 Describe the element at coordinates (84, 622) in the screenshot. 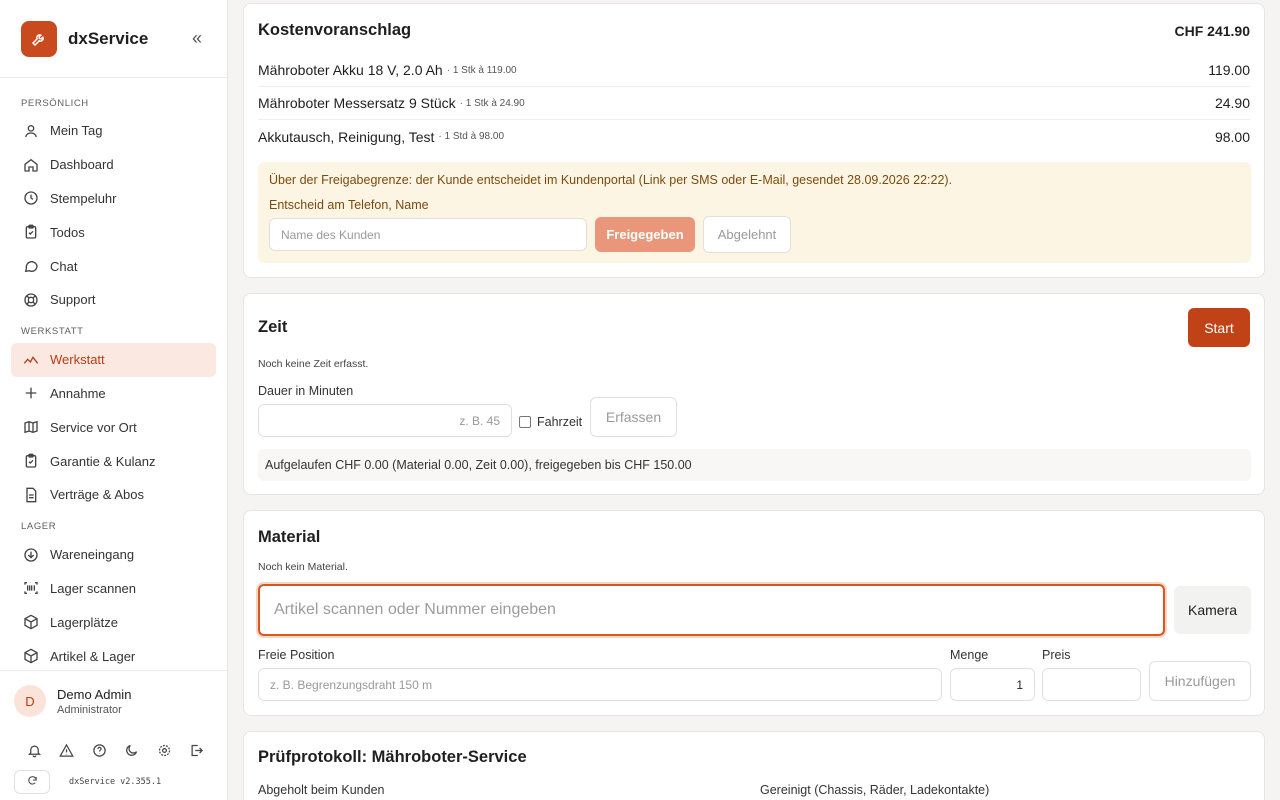

I see `sidebar-item-label: Lagerplätze` at that location.